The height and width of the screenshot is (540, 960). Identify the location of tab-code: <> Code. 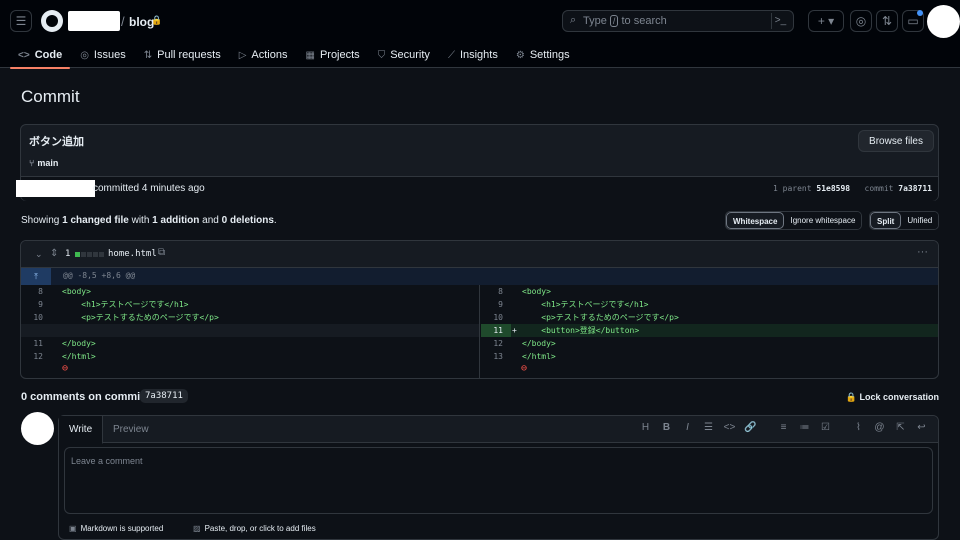
(40, 55).